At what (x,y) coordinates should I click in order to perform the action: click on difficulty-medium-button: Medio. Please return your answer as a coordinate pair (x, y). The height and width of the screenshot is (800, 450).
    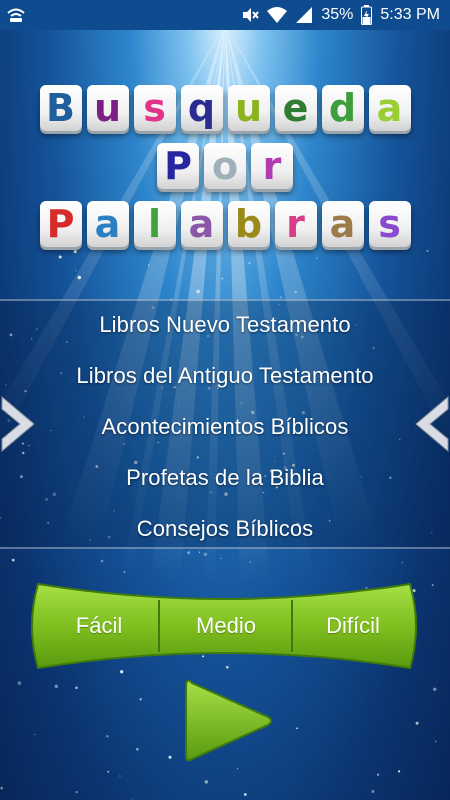
    Looking at the image, I should click on (226, 626).